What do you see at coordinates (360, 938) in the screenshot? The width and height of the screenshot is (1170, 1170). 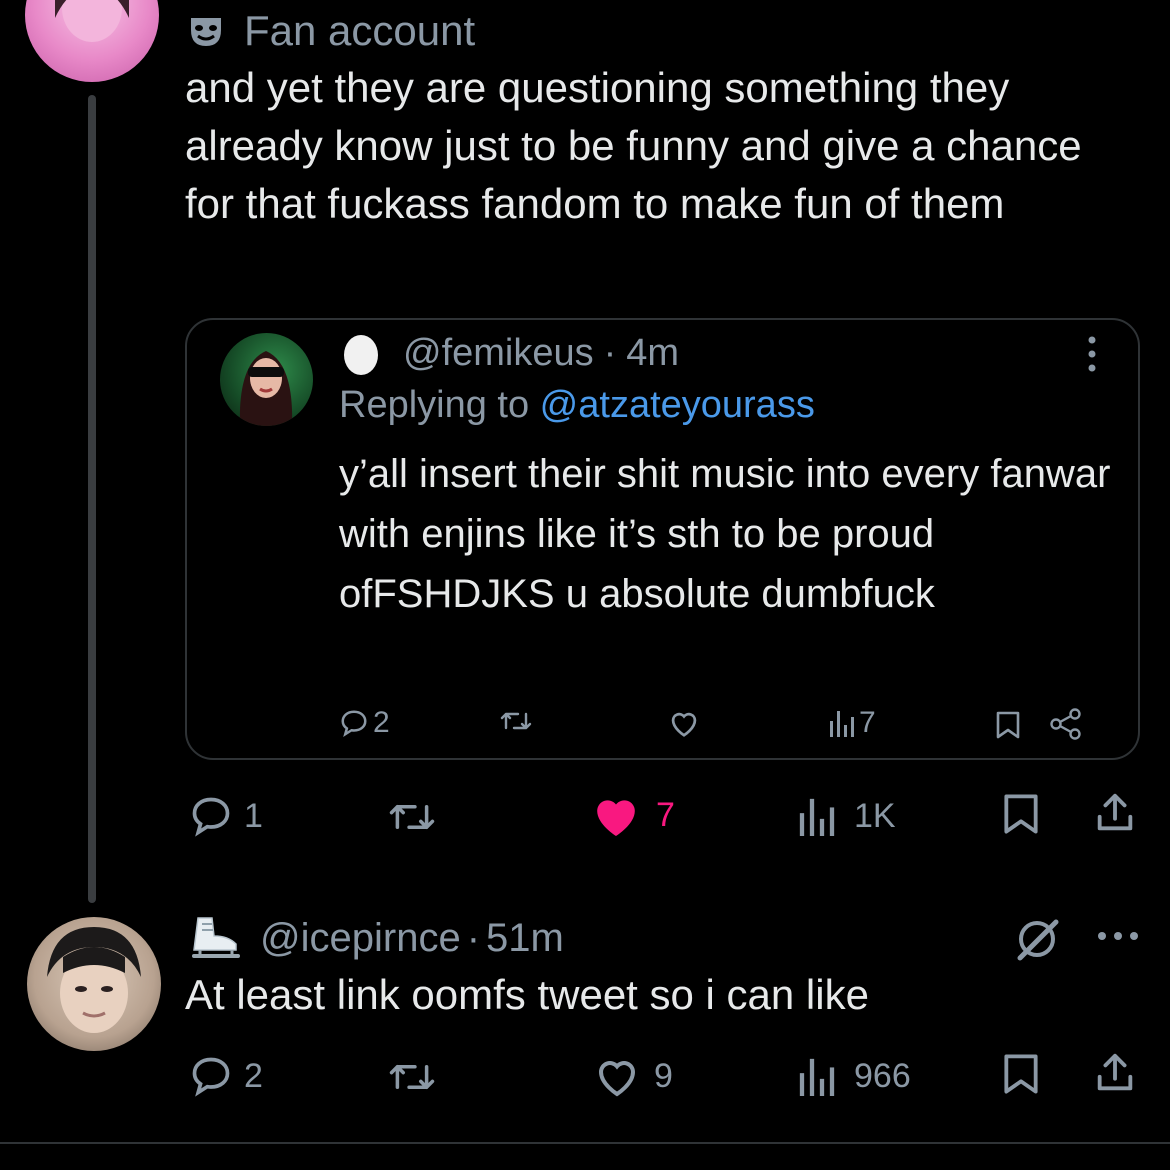 I see `tweet2-handle: @icepirnce` at bounding box center [360, 938].